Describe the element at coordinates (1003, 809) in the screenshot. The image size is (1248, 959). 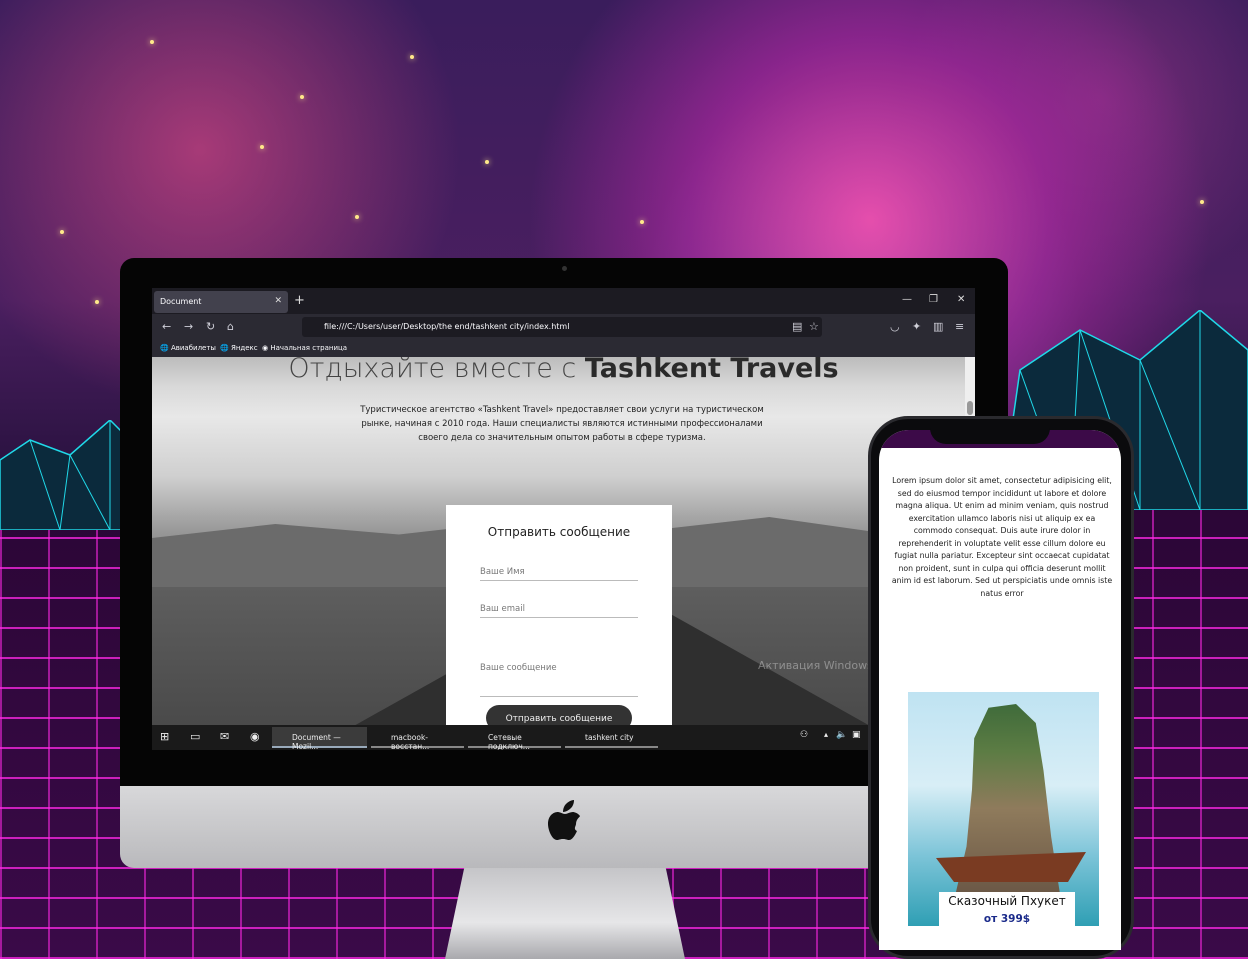
I see `tour-card-image` at that location.